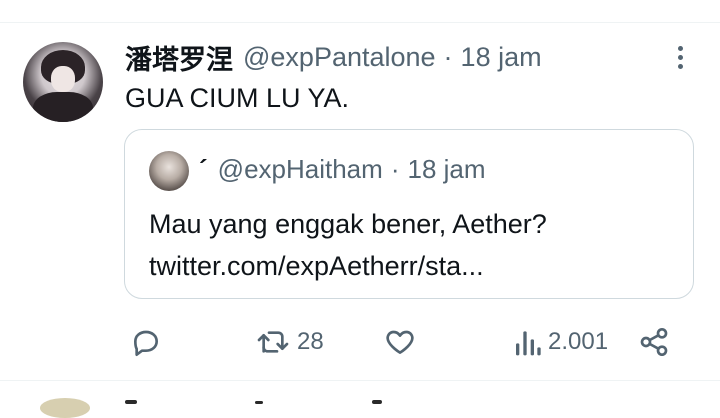 Image resolution: width=720 pixels, height=418 pixels. I want to click on bottom-divider, so click(360, 380).